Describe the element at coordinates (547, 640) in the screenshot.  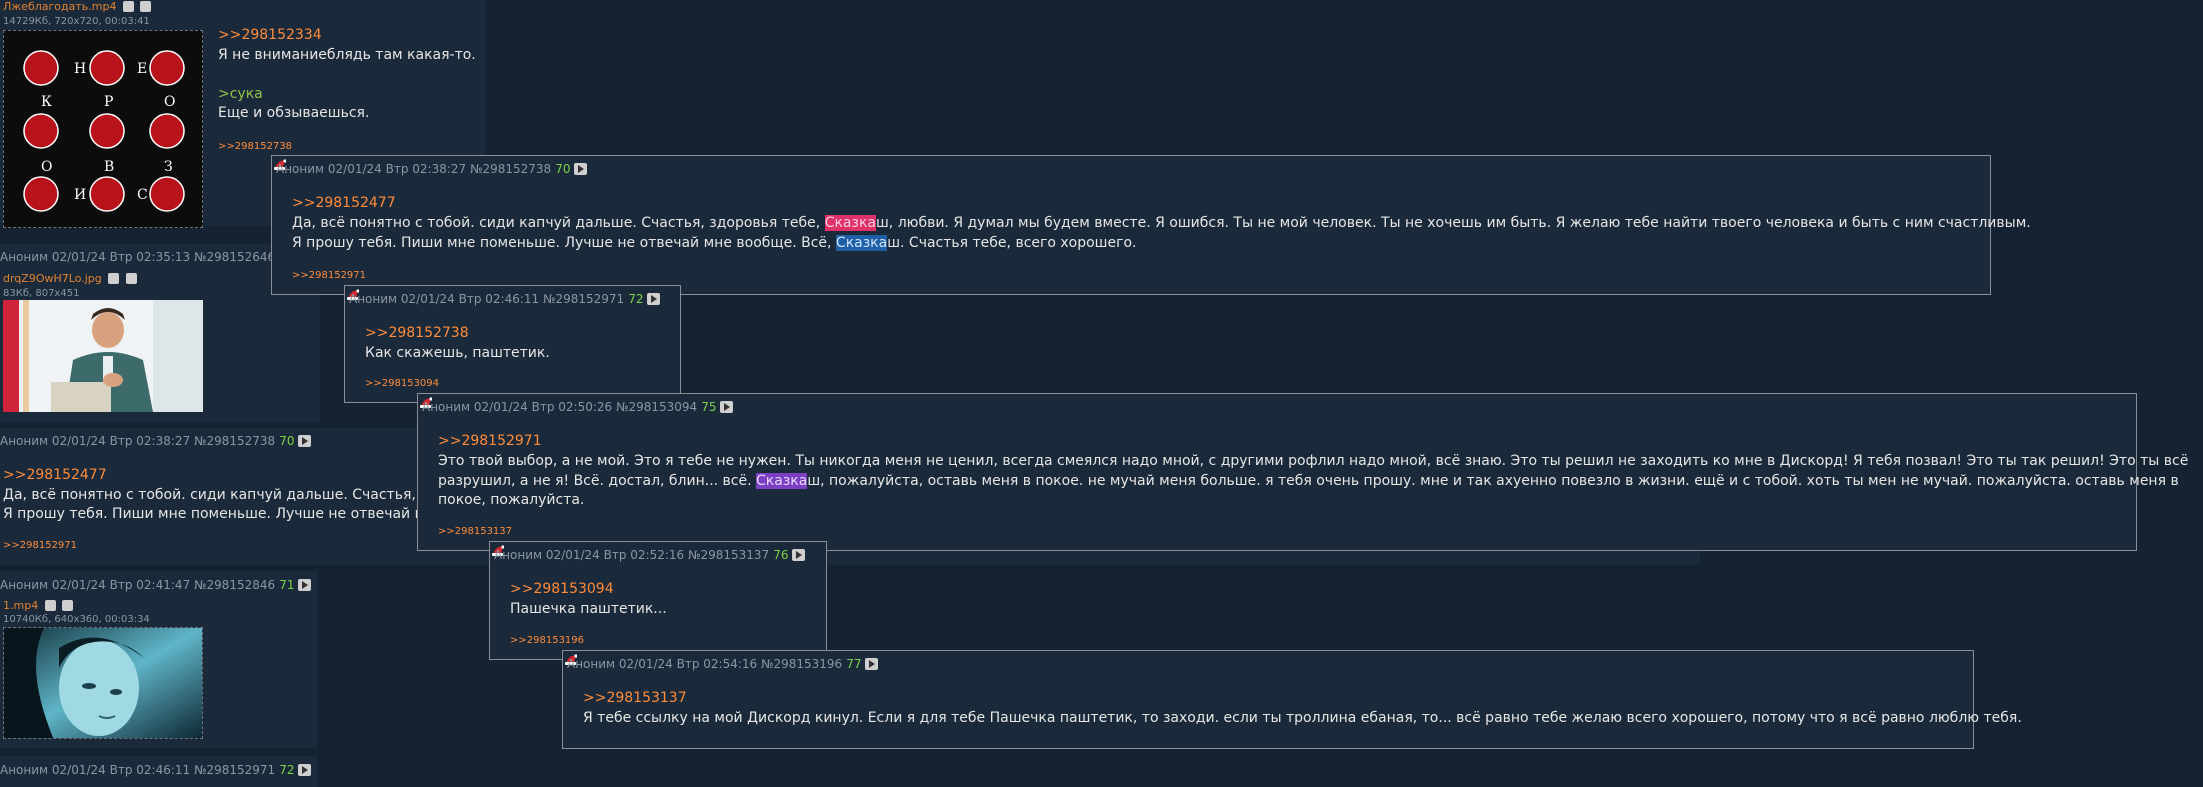
I see `reply-link: >>298153196` at that location.